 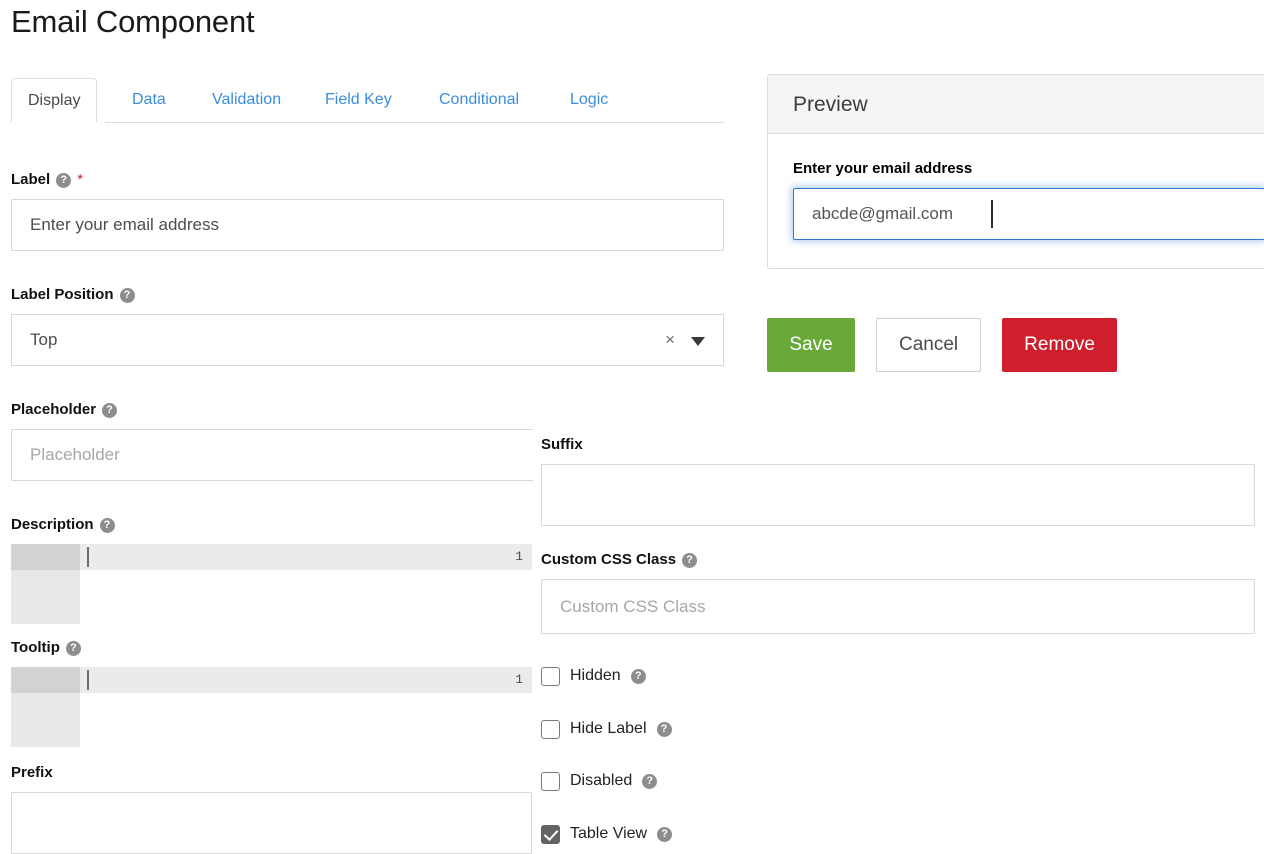 I want to click on tooltip-label-text: Tooltip, so click(x=35, y=647).